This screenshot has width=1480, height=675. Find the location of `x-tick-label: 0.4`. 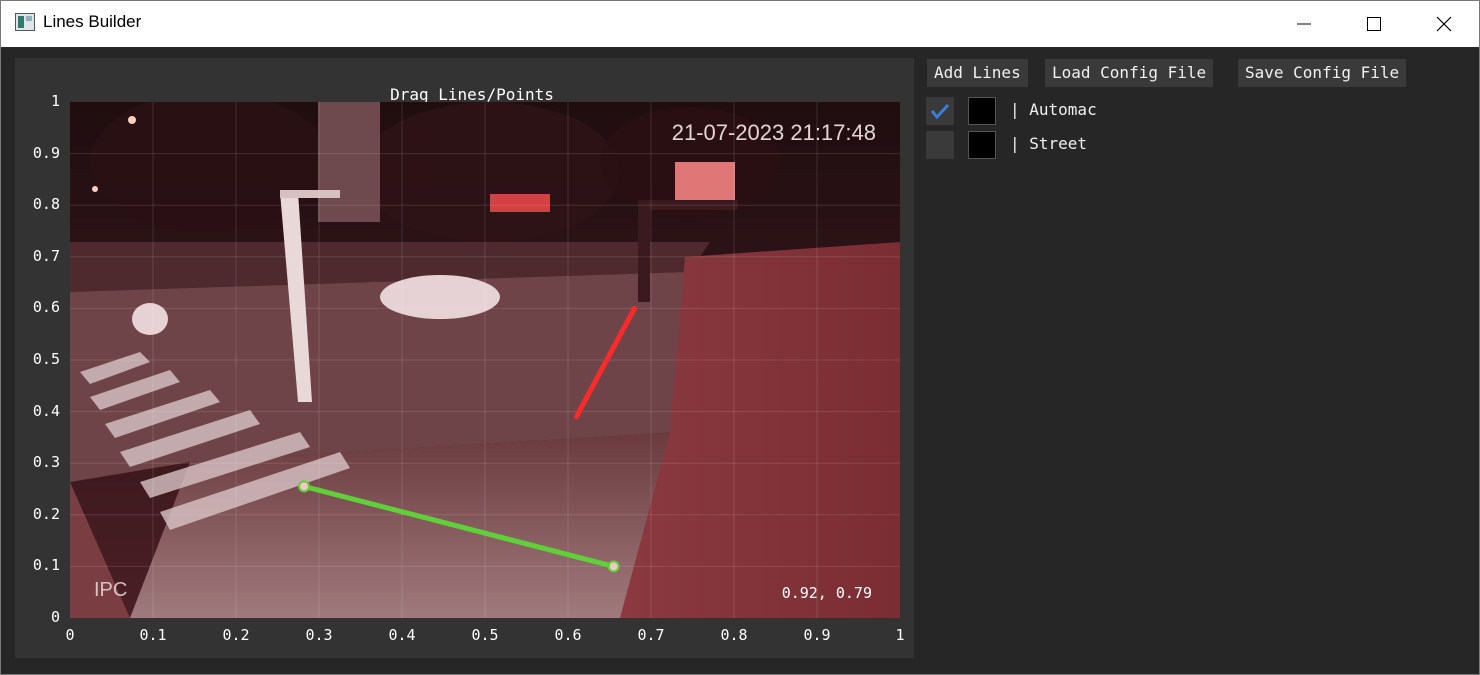

x-tick-label: 0.4 is located at coordinates (402, 635).